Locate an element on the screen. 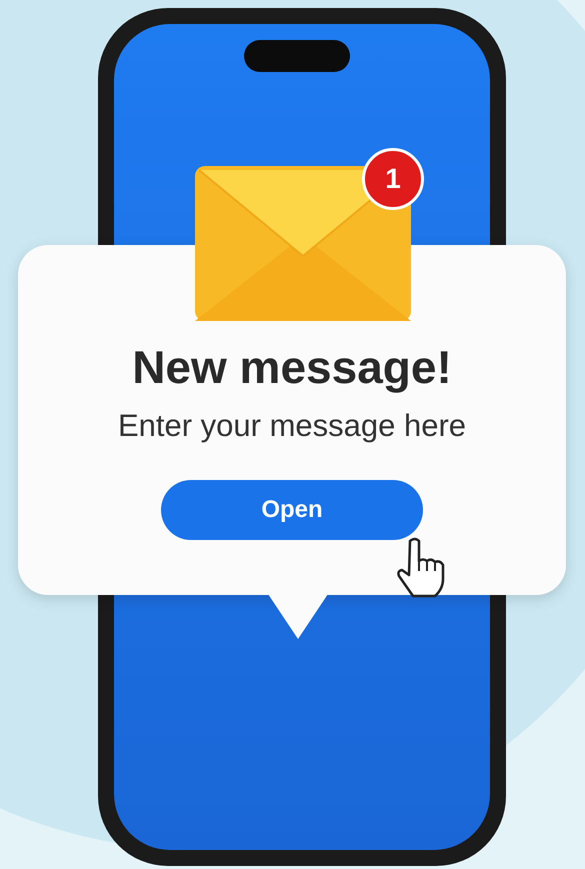 This screenshot has width=585, height=869. envelope-icon is located at coordinates (303, 243).